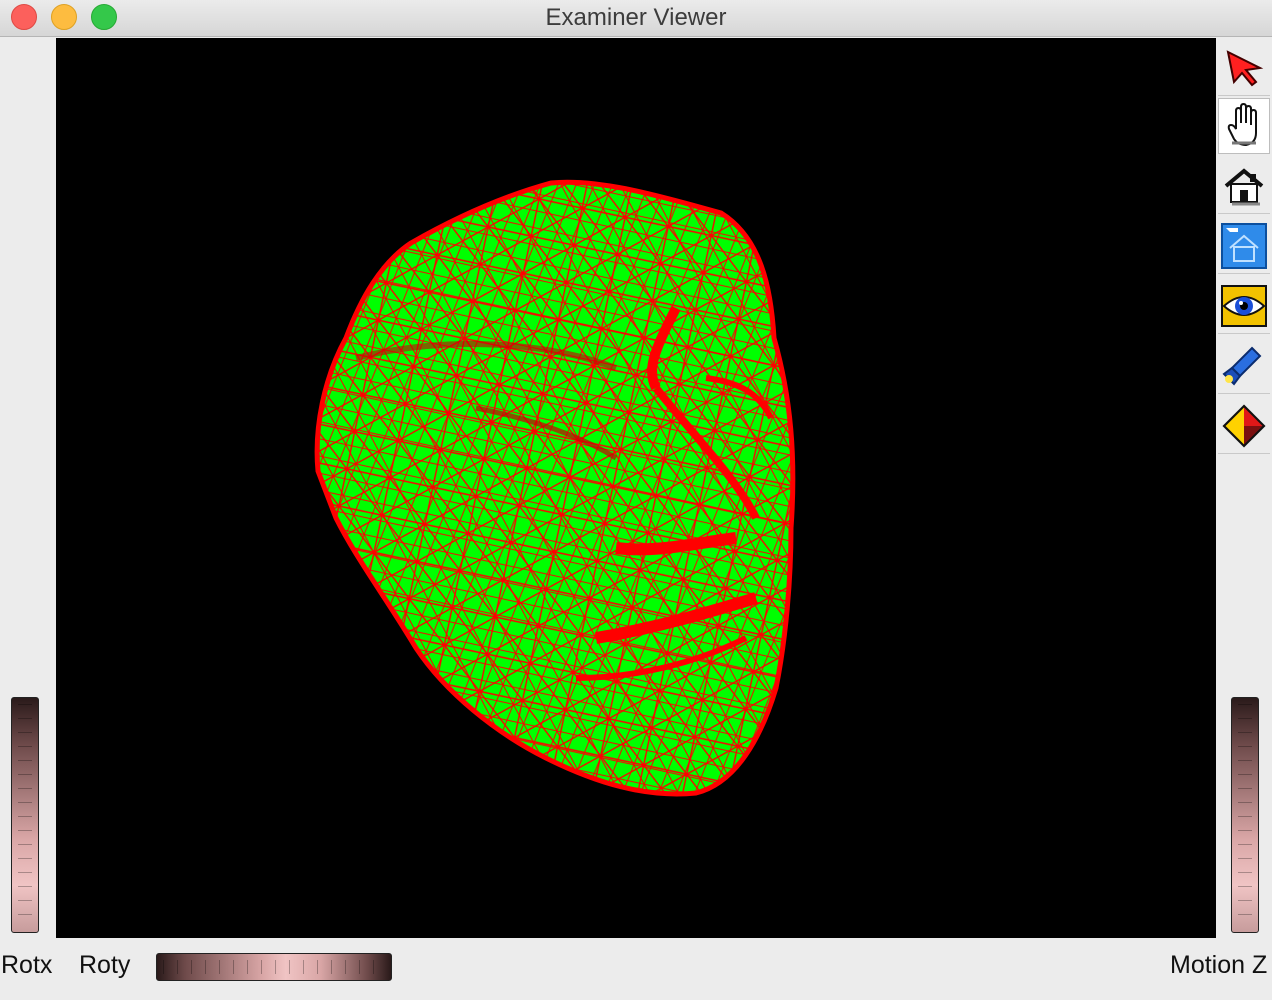  I want to click on view-all-button, so click(1244, 306).